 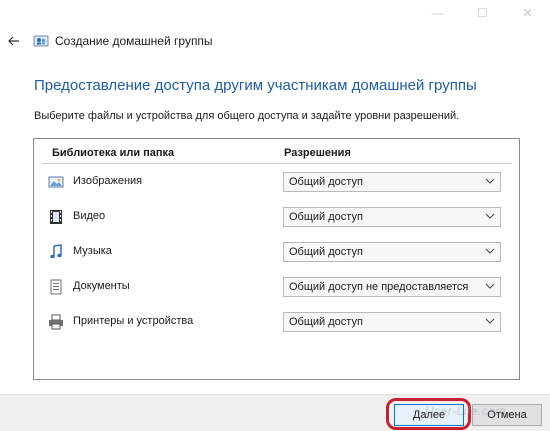 I want to click on table-row: Видео Общий доступ, so click(x=276, y=217).